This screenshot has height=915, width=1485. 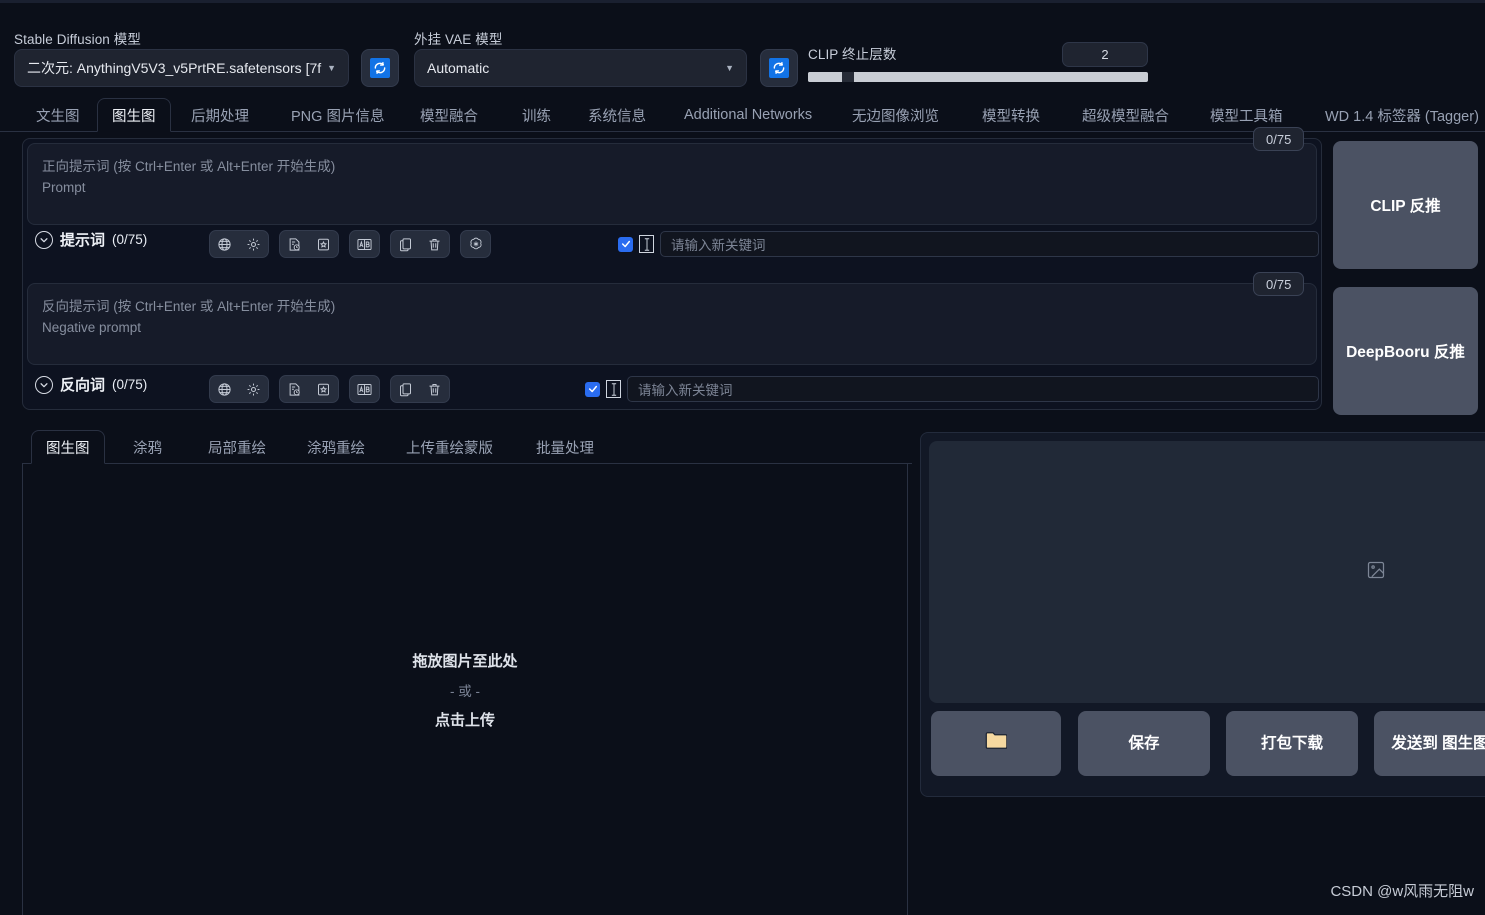 I want to click on tab-infinite-image-browsing: 无边图像浏览, so click(x=895, y=115).